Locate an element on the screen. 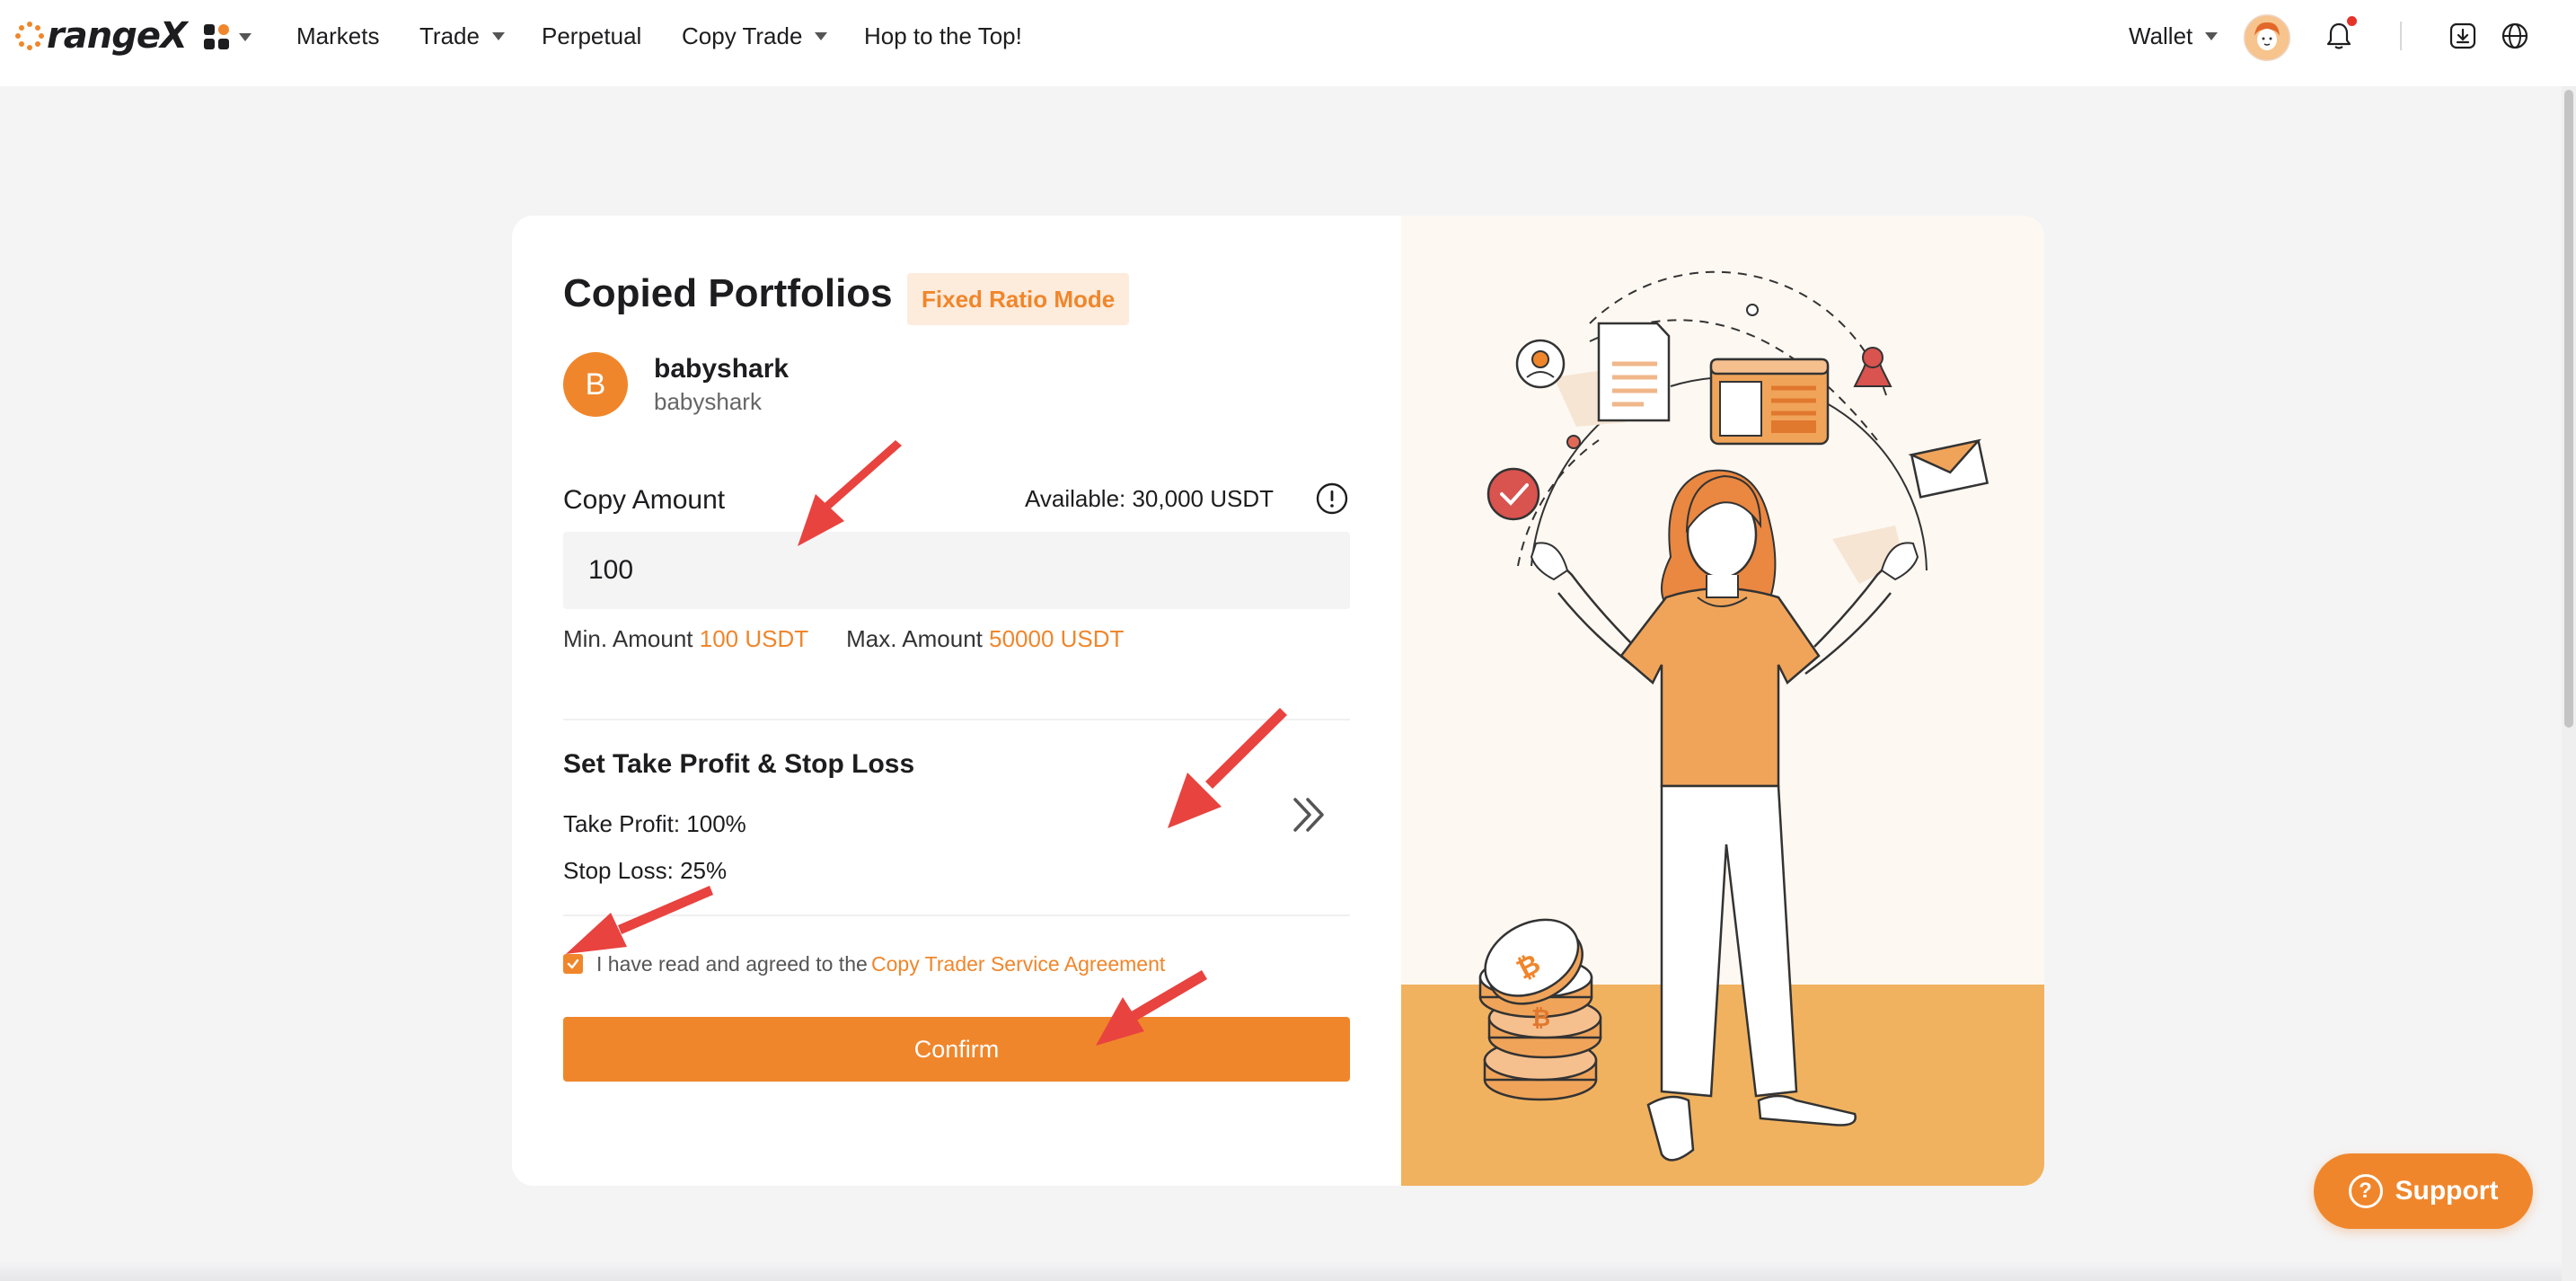 This screenshot has width=2576, height=1281. wallet-menu: Wallet is located at coordinates (2174, 35).